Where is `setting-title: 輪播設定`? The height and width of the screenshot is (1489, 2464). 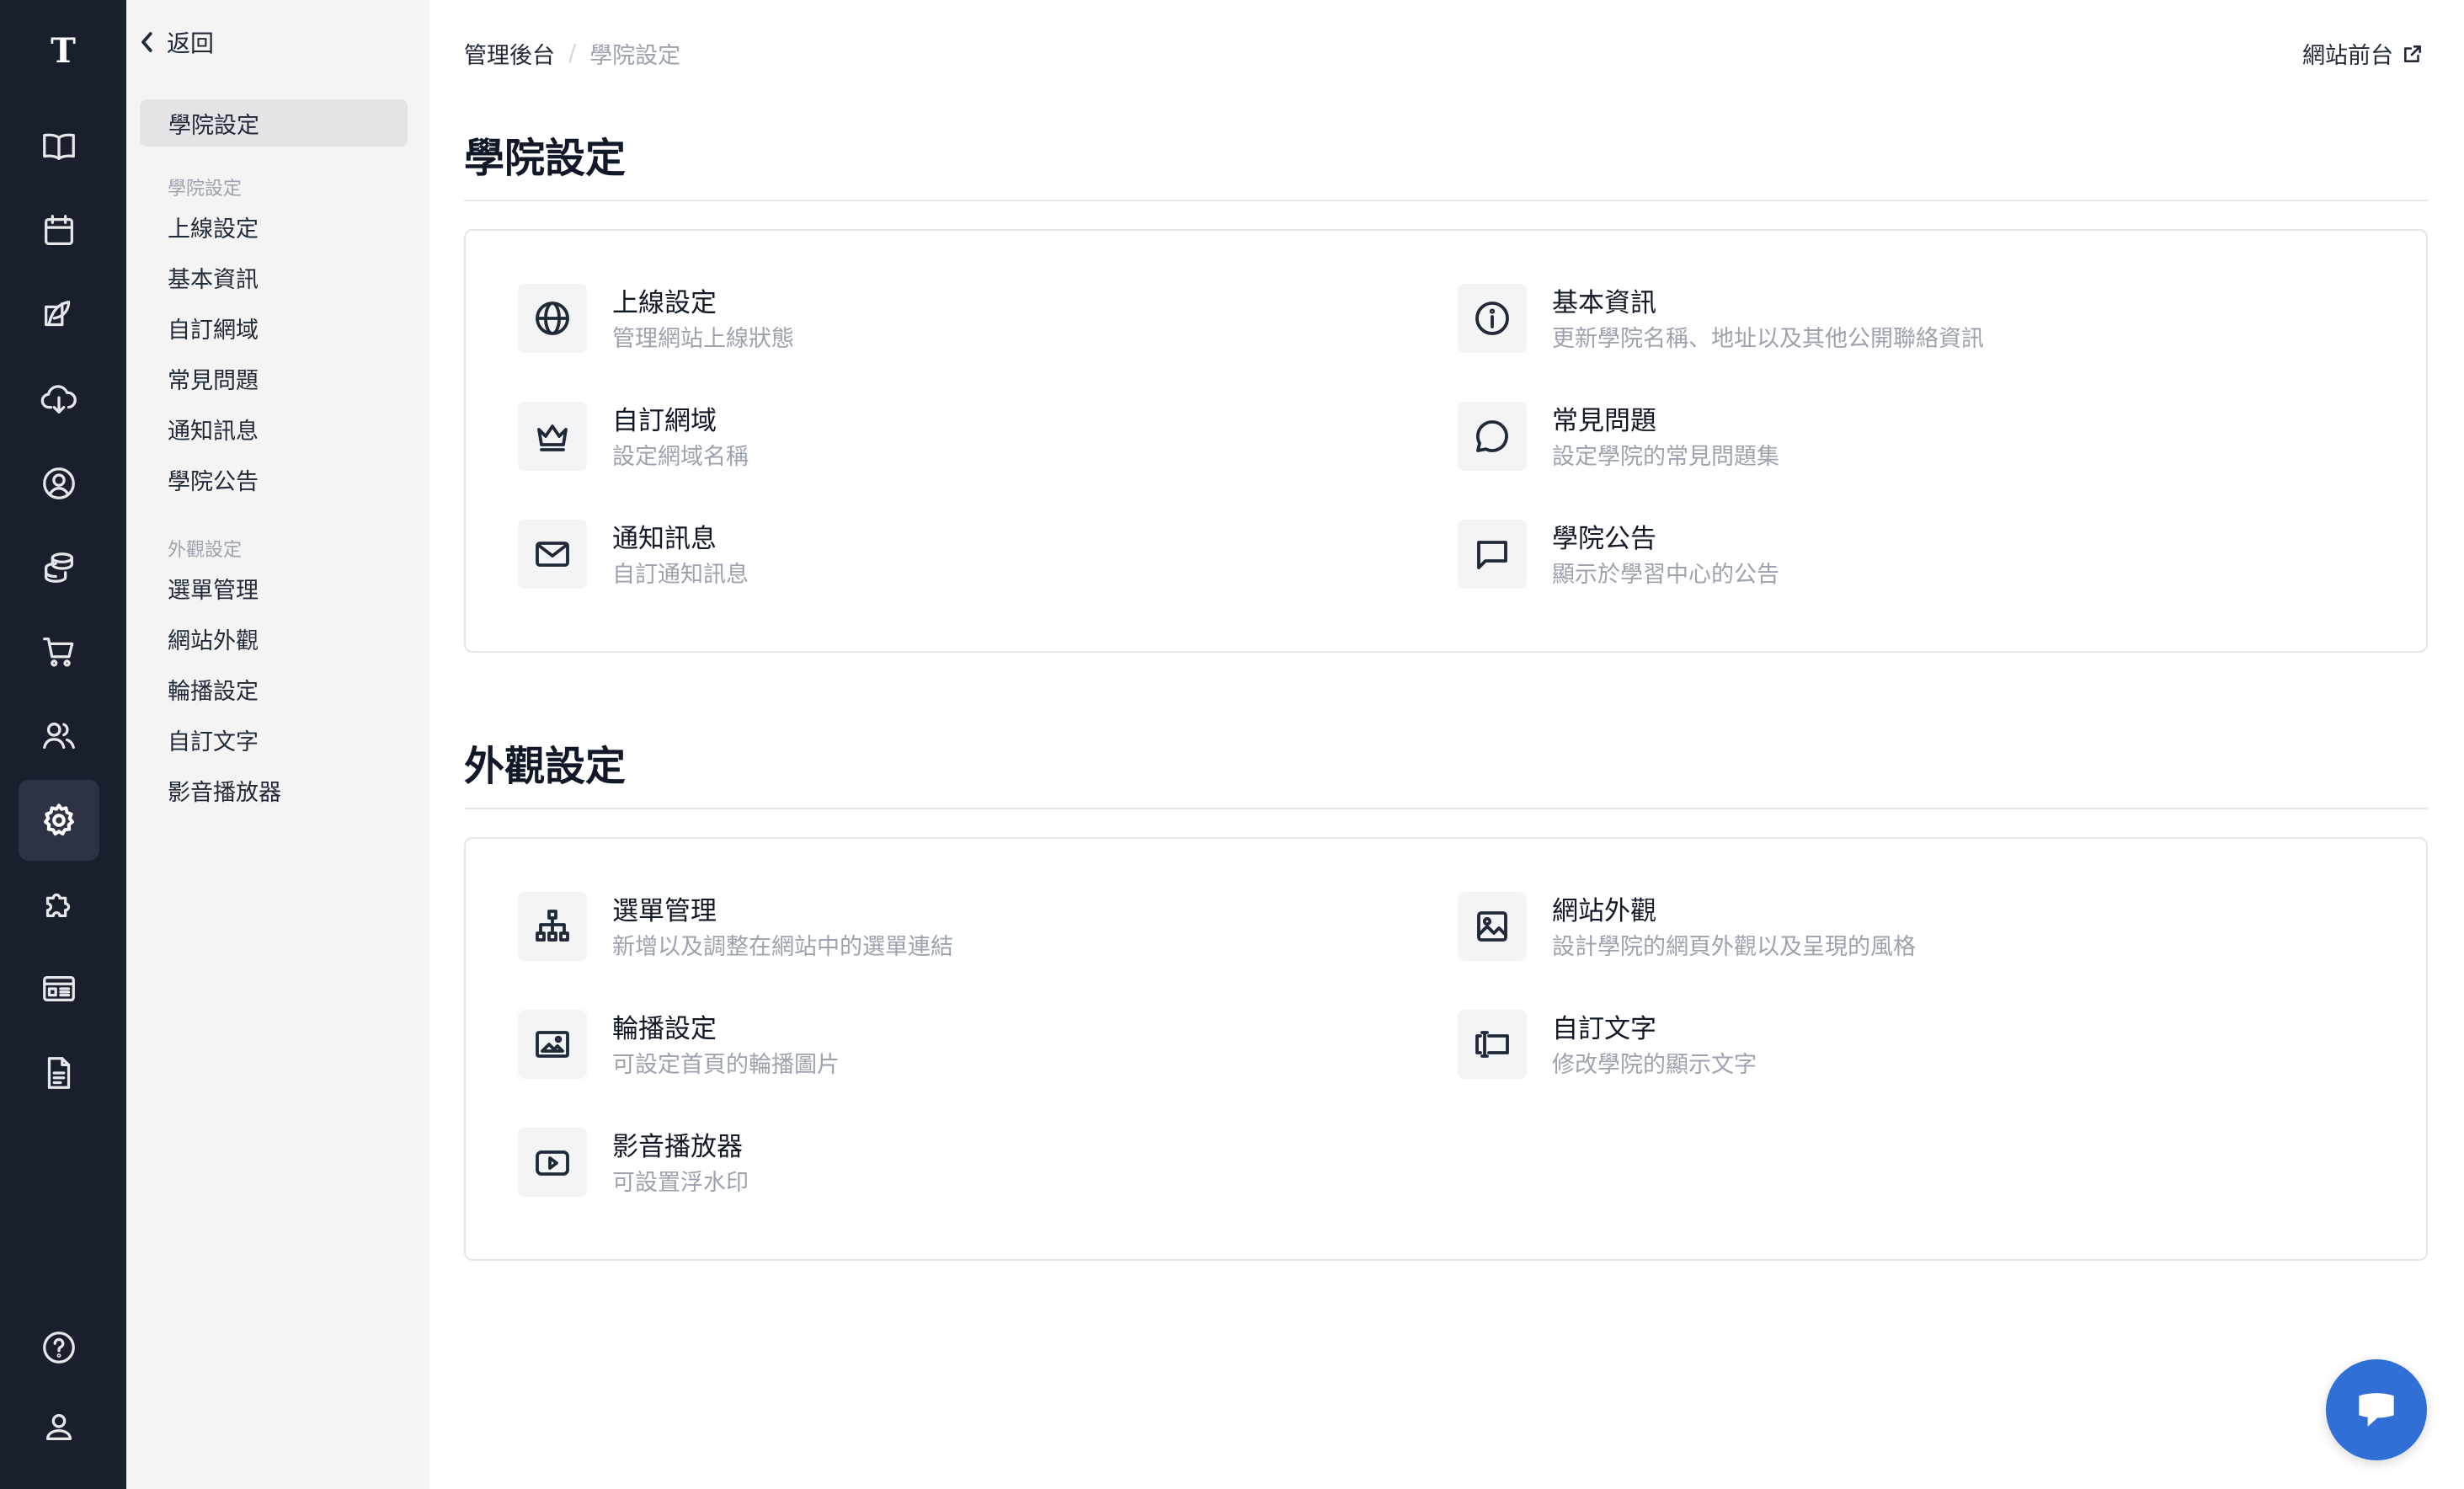
setting-title: 輪播設定 is located at coordinates (664, 1029).